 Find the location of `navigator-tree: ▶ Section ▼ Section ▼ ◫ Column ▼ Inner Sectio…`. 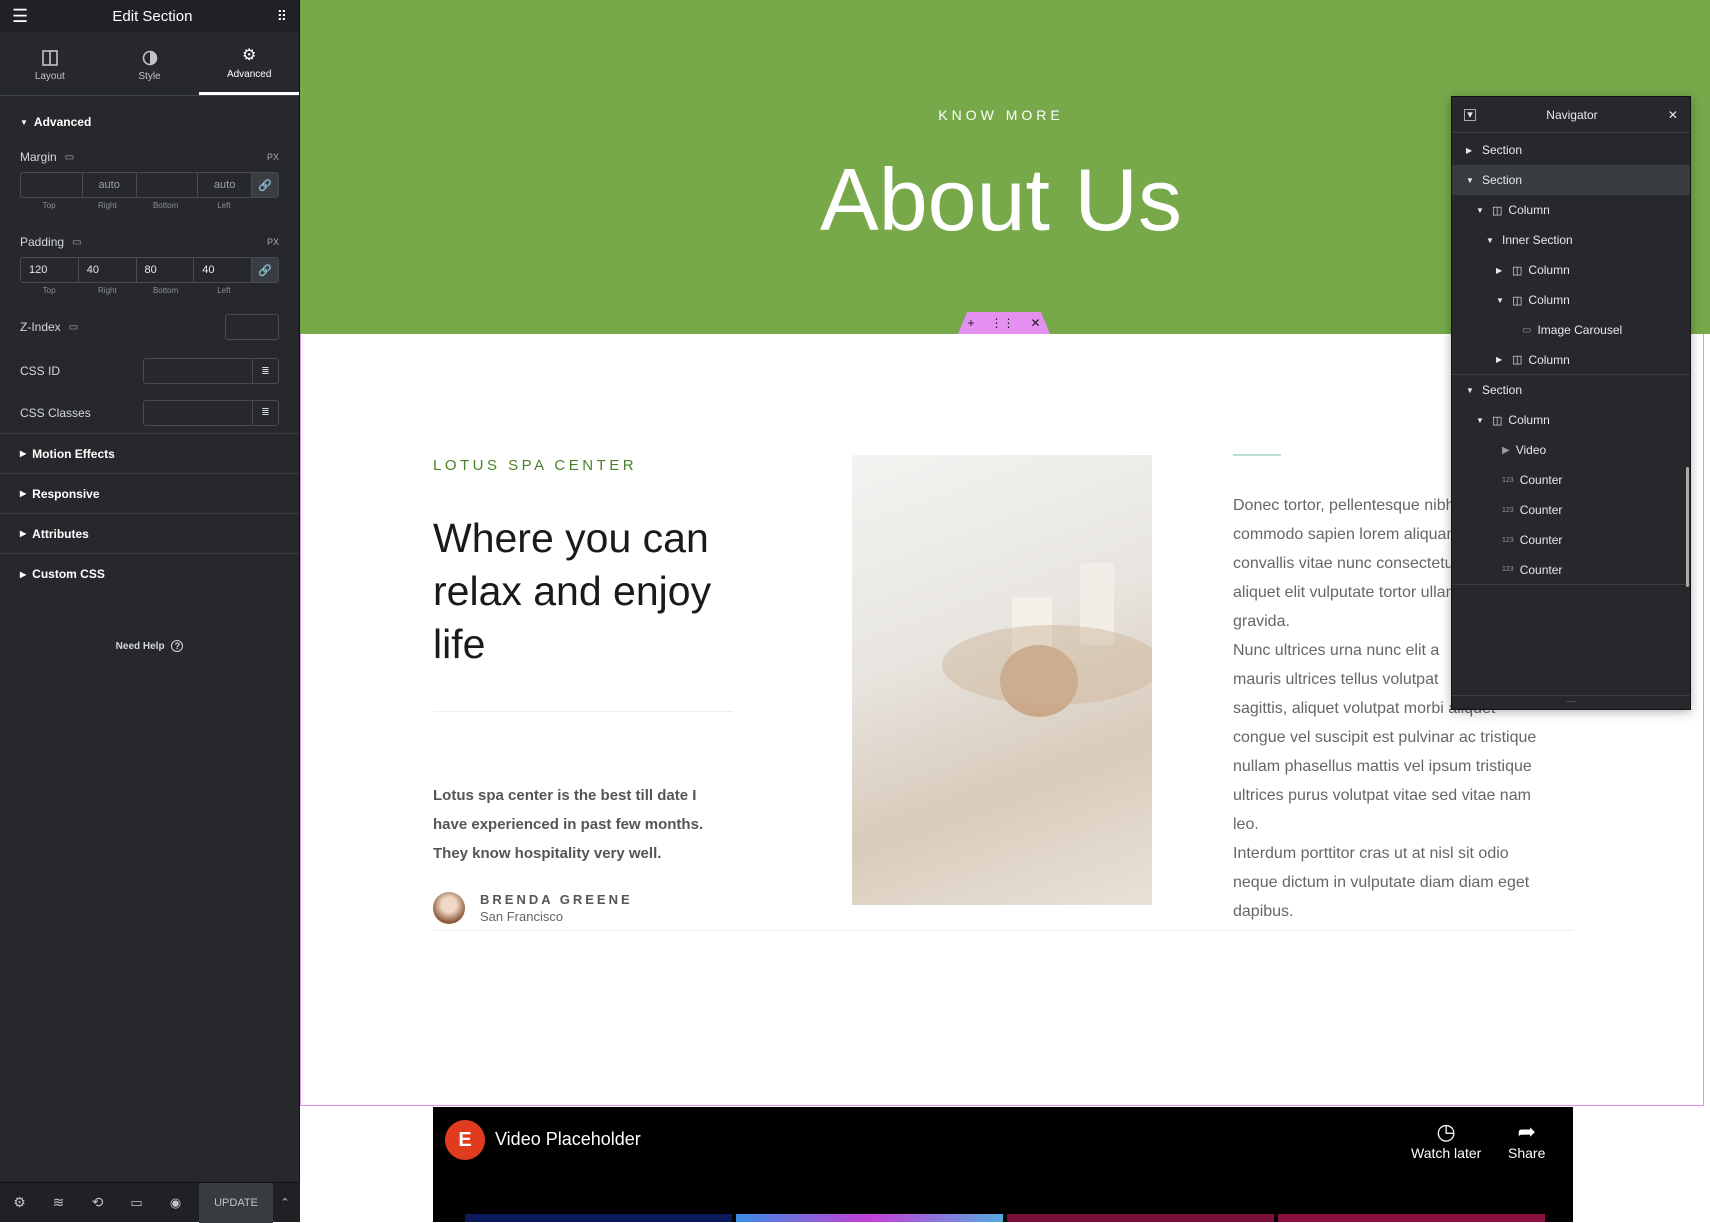

navigator-tree: ▶ Section ▼ Section ▼ ◫ Column ▼ Inner Sectio… is located at coordinates (1571, 359).